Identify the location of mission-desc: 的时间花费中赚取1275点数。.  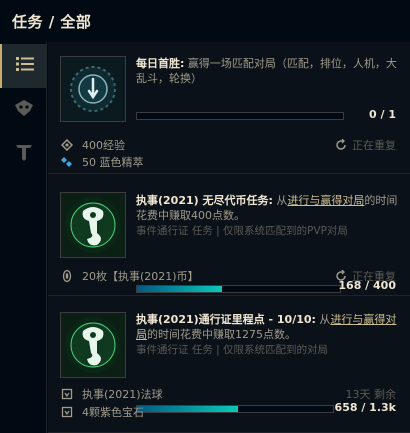
(221, 334).